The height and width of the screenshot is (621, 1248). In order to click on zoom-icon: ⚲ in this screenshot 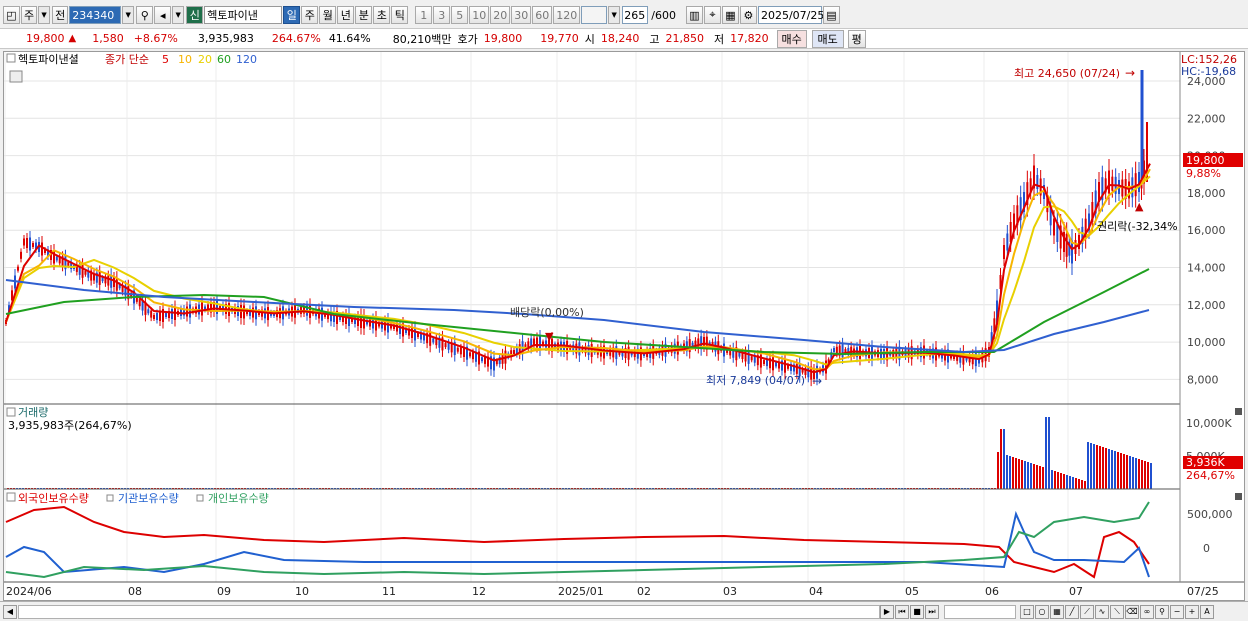, I will do `click(1162, 611)`.